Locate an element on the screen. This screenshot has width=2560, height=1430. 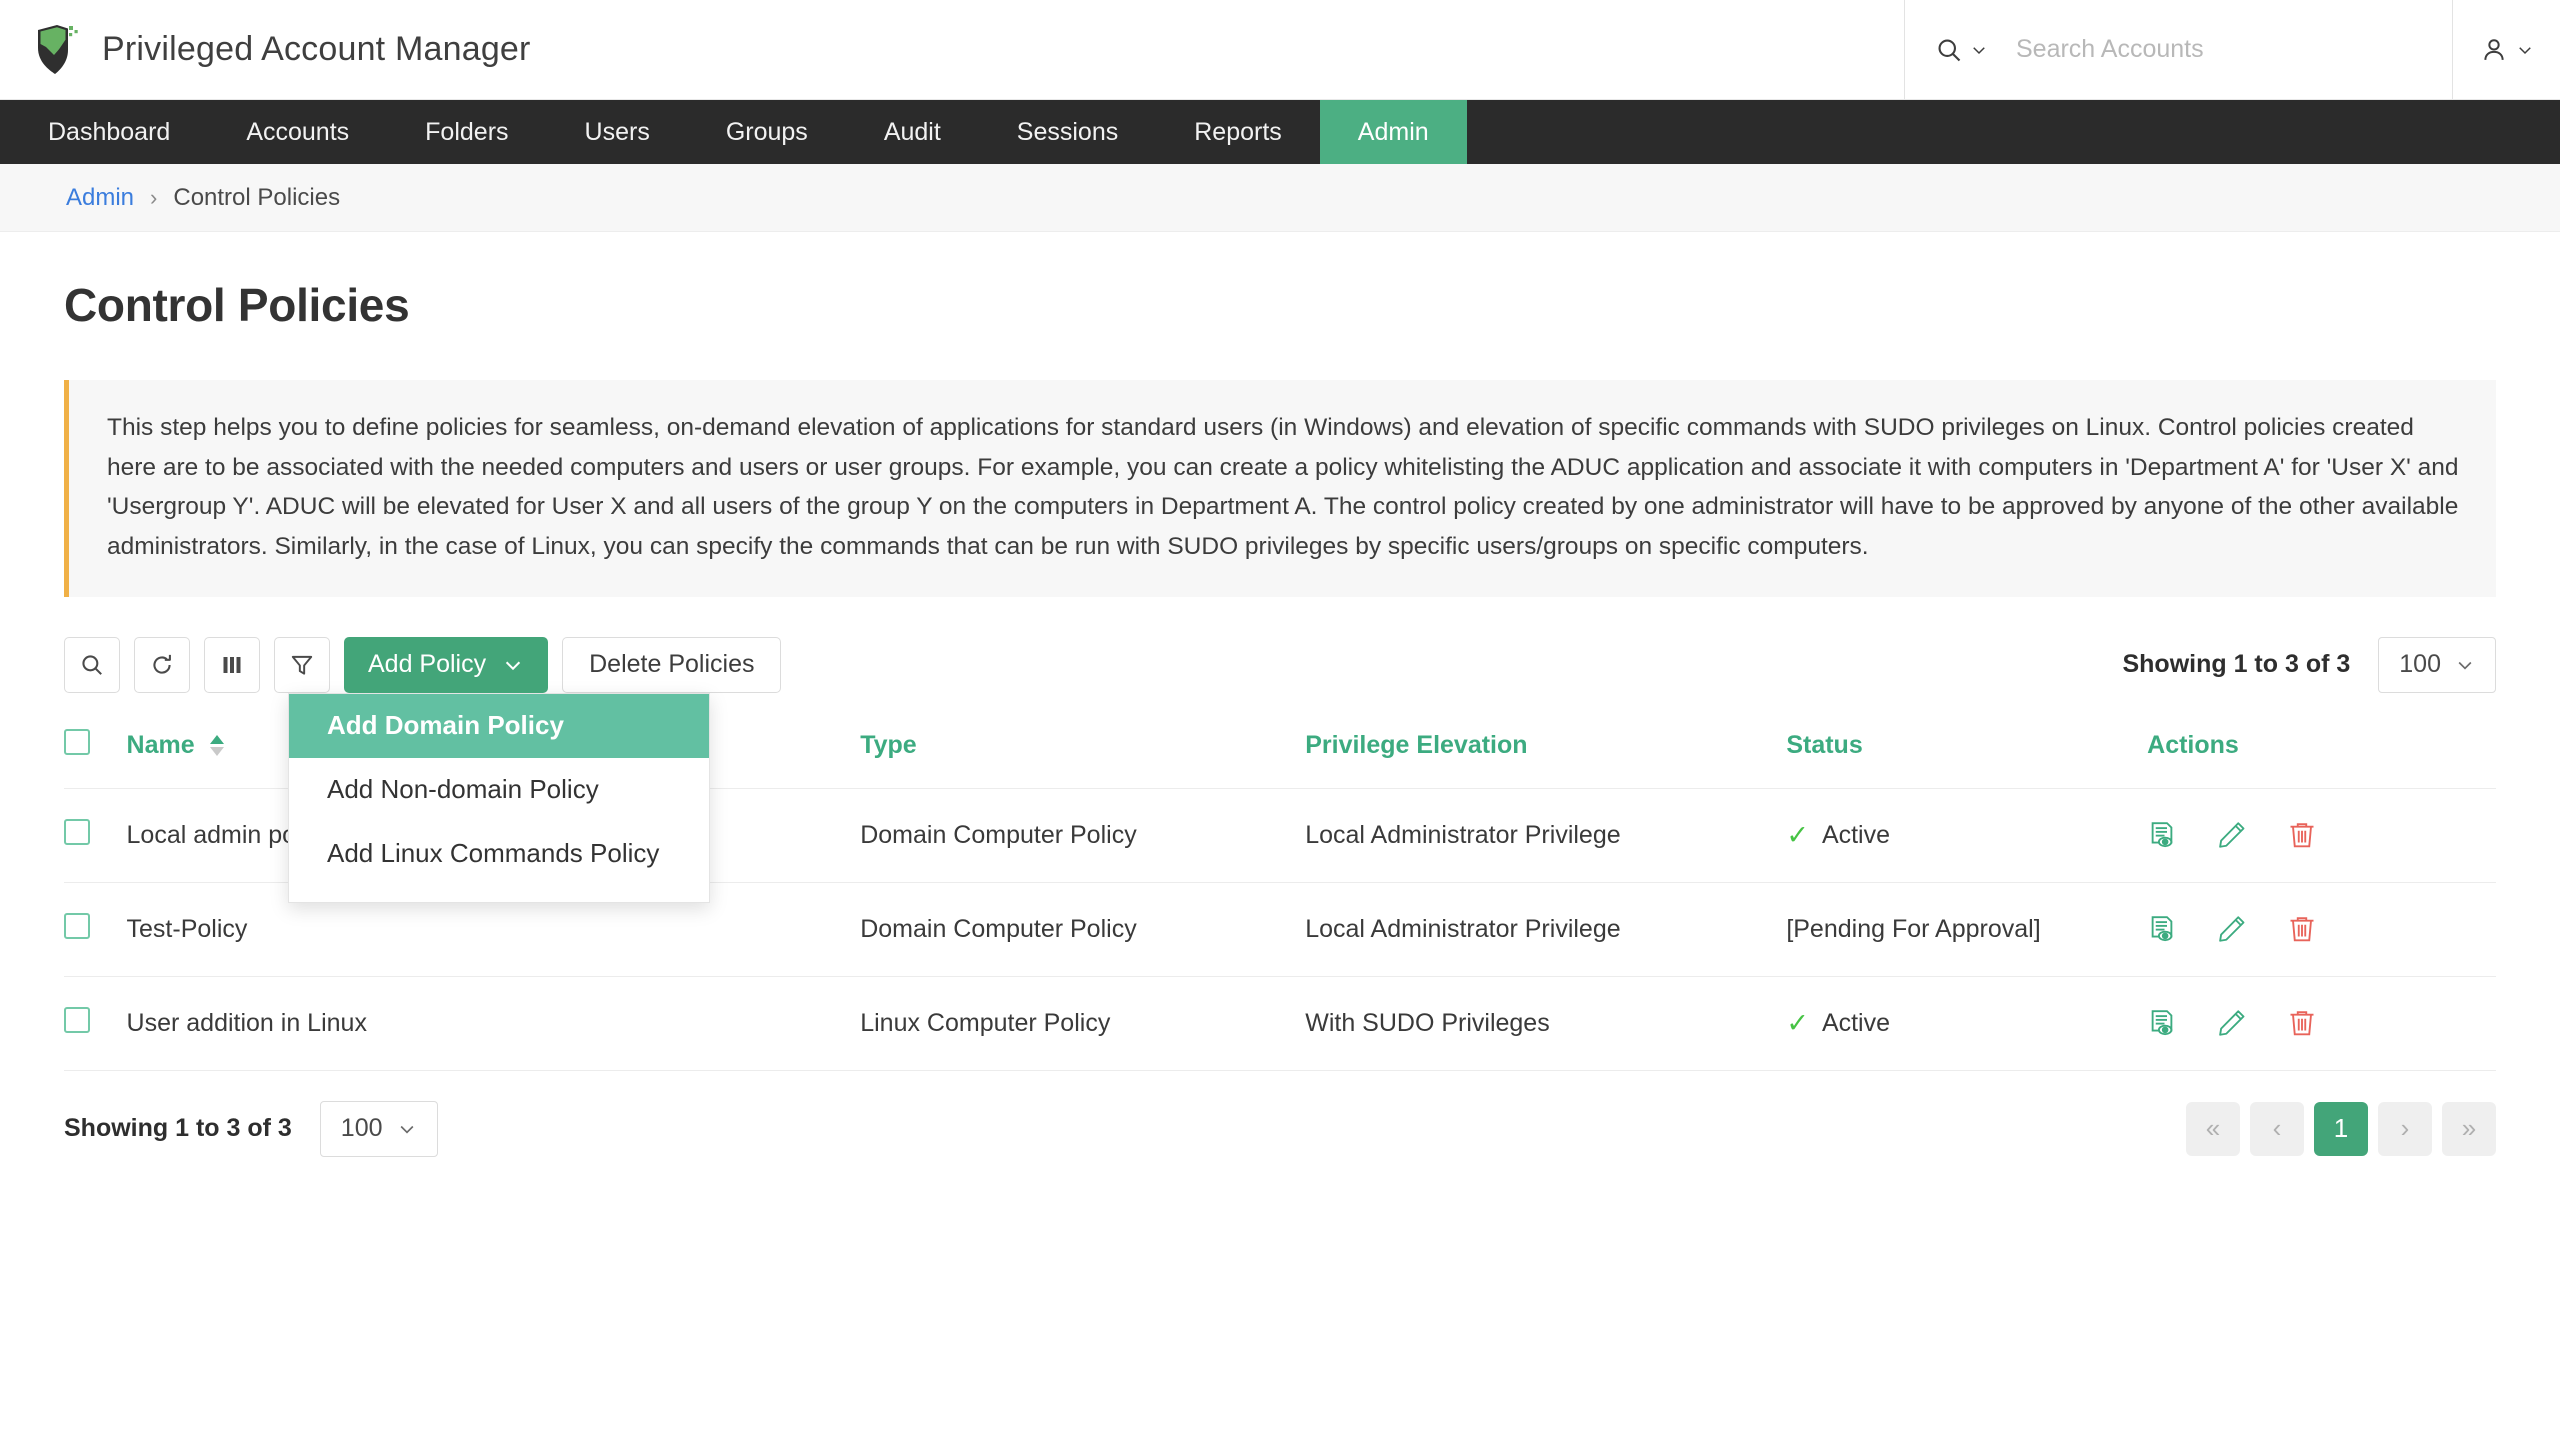
app-title: Privileged Account Manager is located at coordinates (316, 49).